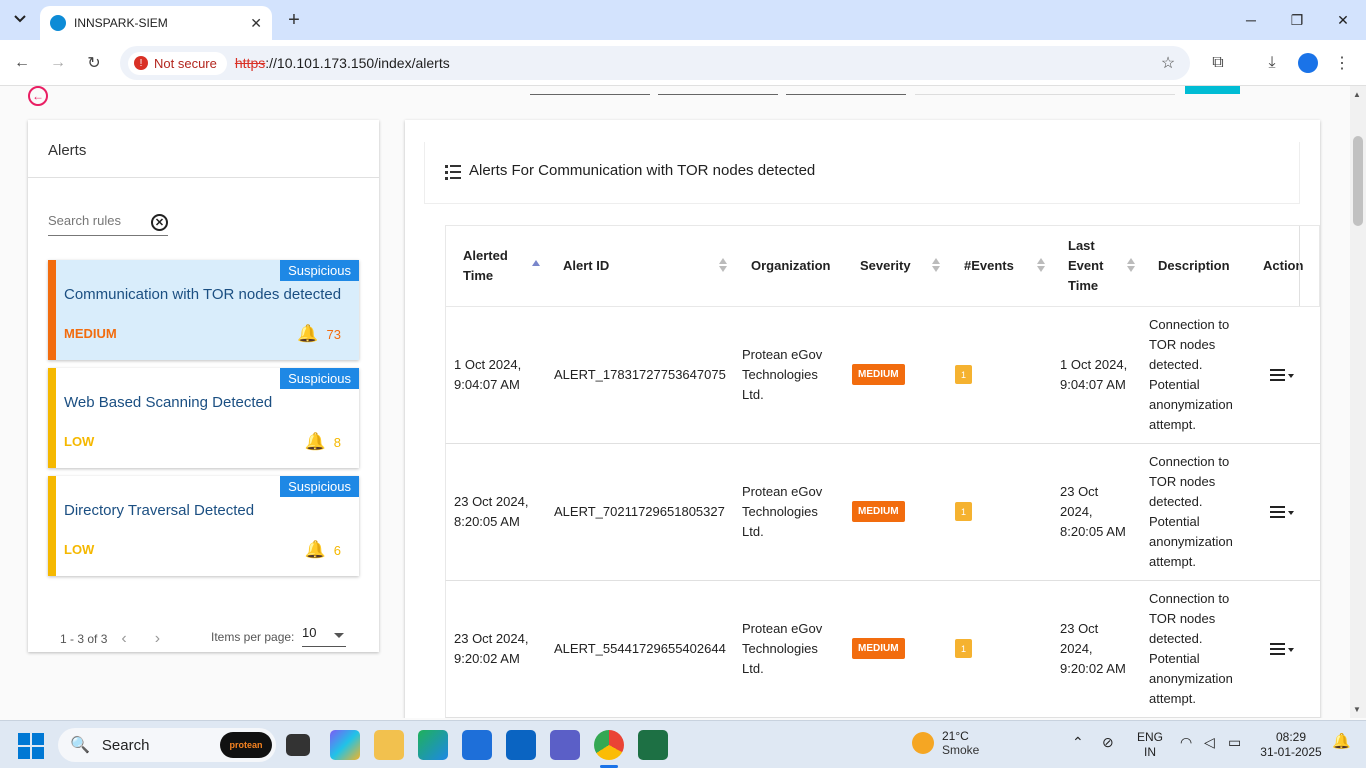  Describe the element at coordinates (342, 63) in the screenshot. I see `url-text: https://10.101.173.150/index/alerts` at that location.